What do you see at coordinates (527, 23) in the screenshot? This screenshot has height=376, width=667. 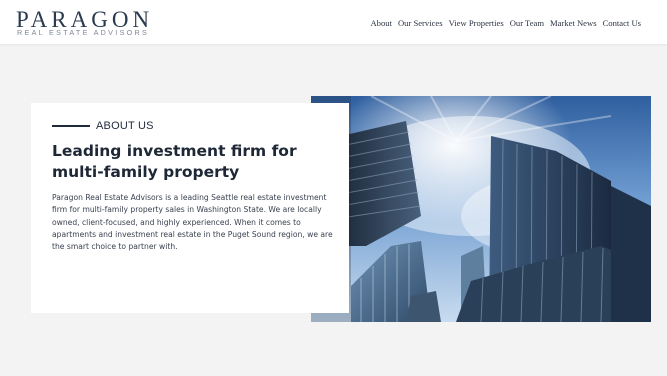 I see `nav-our-team: Our Team` at bounding box center [527, 23].